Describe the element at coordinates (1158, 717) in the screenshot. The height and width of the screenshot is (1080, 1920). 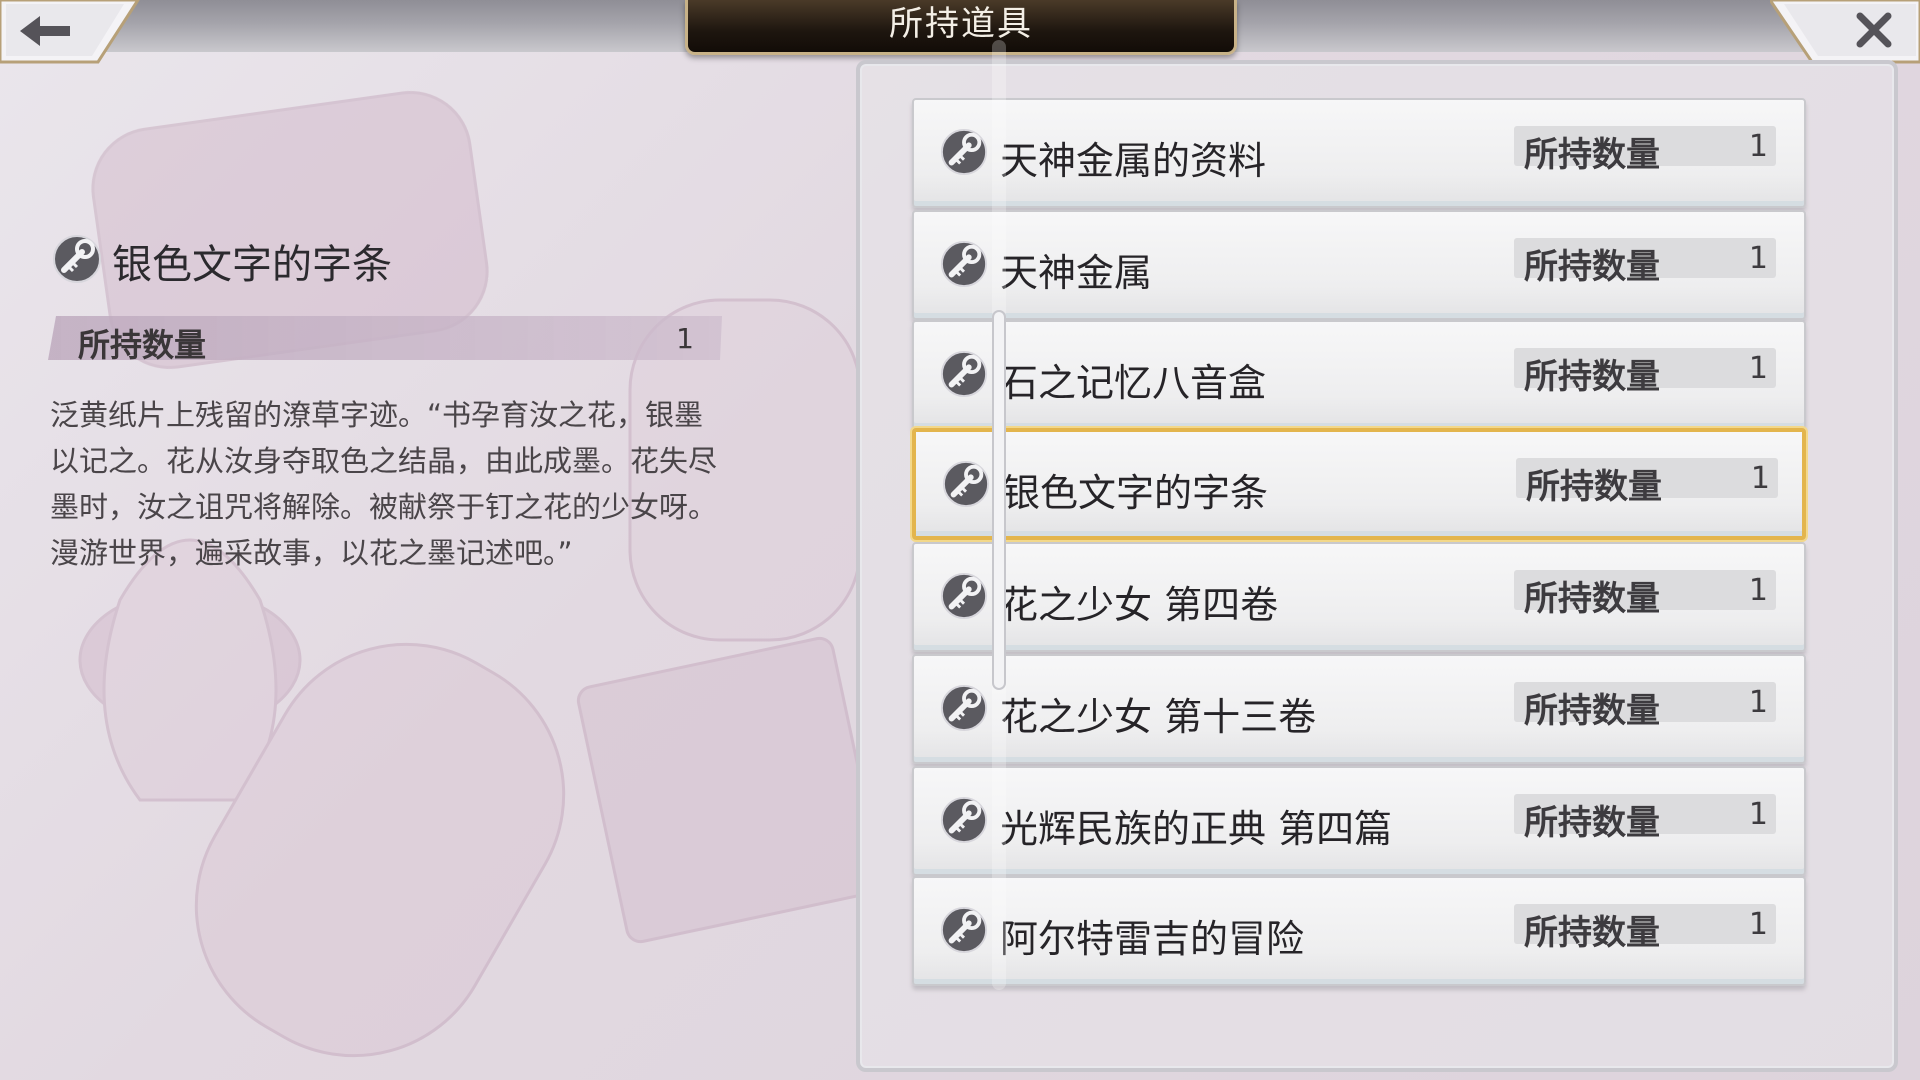
I see `item-name: 花之少女 第十三卷` at that location.